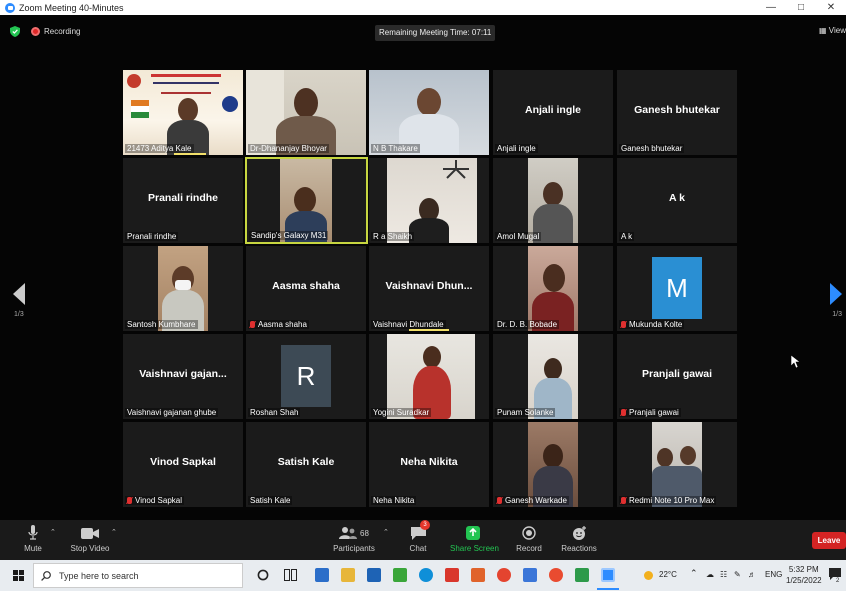 This screenshot has height=591, width=846. Describe the element at coordinates (306, 288) in the screenshot. I see `participant-tile: Aasma shaha Aasma shaha` at that location.